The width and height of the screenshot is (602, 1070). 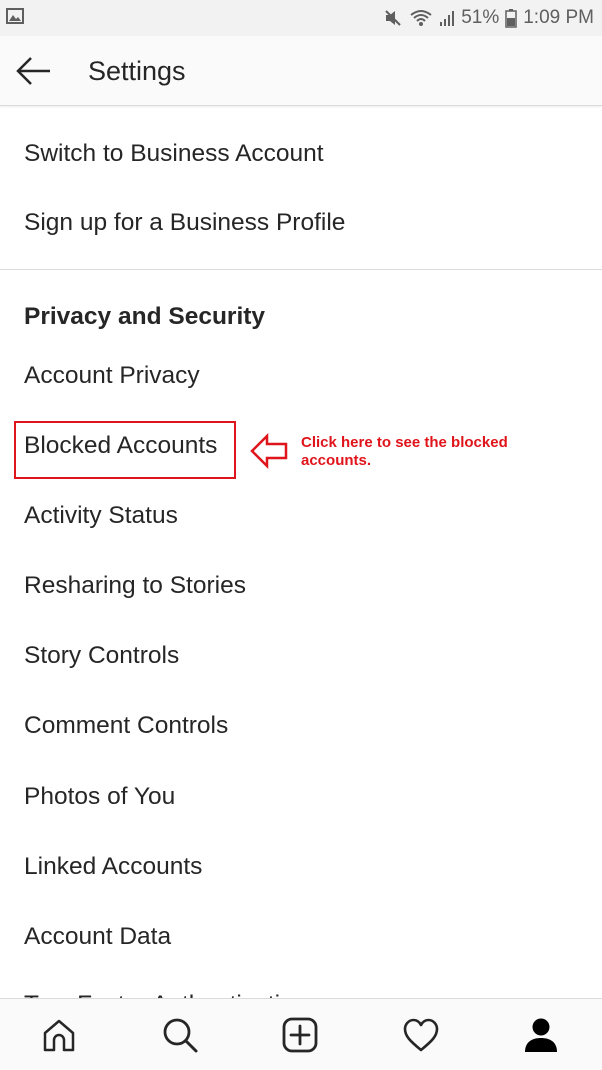 What do you see at coordinates (421, 18) in the screenshot?
I see `wifi-icon` at bounding box center [421, 18].